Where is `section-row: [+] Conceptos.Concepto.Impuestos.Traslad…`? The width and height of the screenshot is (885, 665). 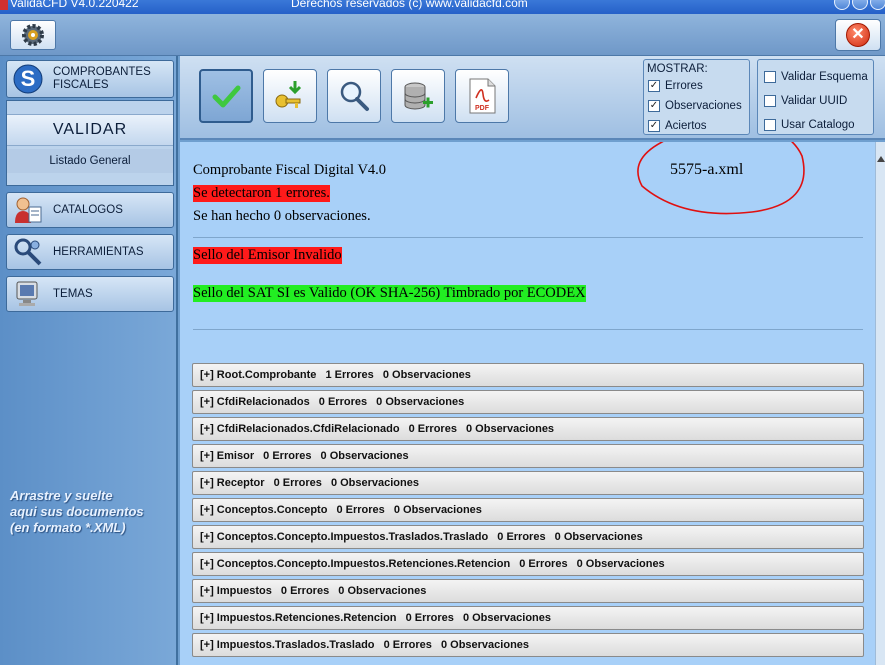 section-row: [+] Conceptos.Concepto.Impuestos.Traslad… is located at coordinates (528, 537).